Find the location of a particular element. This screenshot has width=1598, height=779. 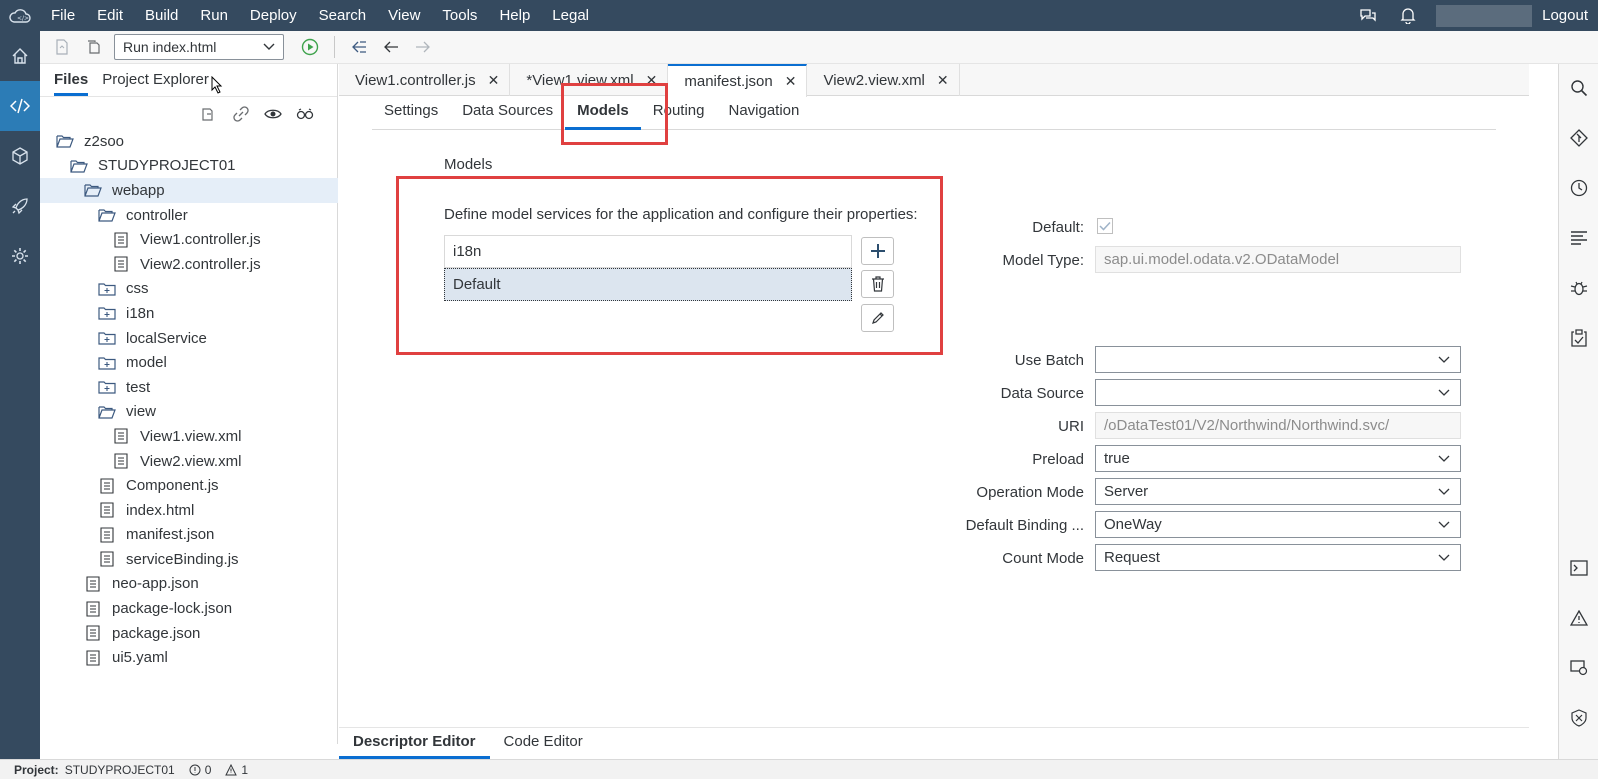

editor-tab: View1.controller.js ✕ is located at coordinates (425, 80).